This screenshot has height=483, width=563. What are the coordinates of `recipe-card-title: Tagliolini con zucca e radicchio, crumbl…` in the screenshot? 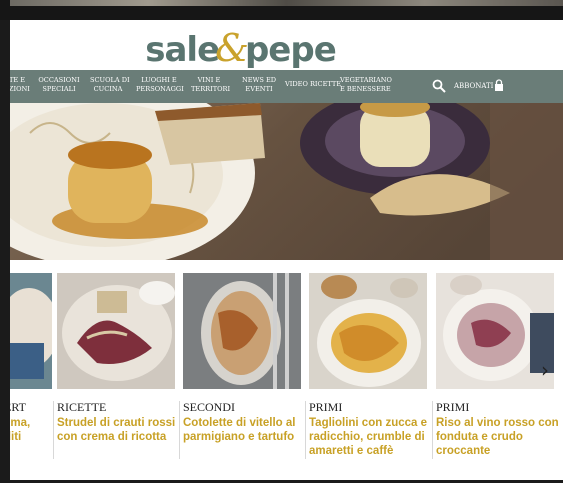 It's located at (371, 437).